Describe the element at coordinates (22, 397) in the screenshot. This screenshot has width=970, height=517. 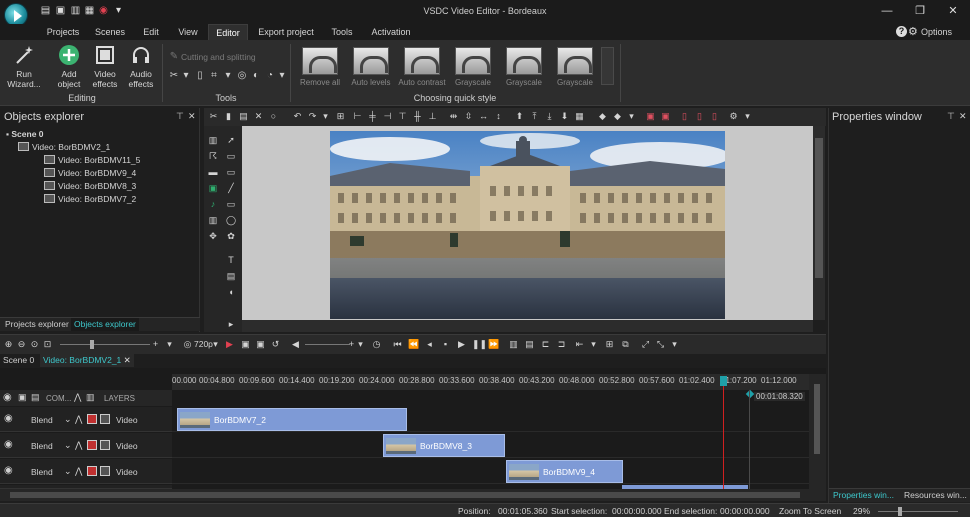
I see `lock-icon: ▣` at that location.